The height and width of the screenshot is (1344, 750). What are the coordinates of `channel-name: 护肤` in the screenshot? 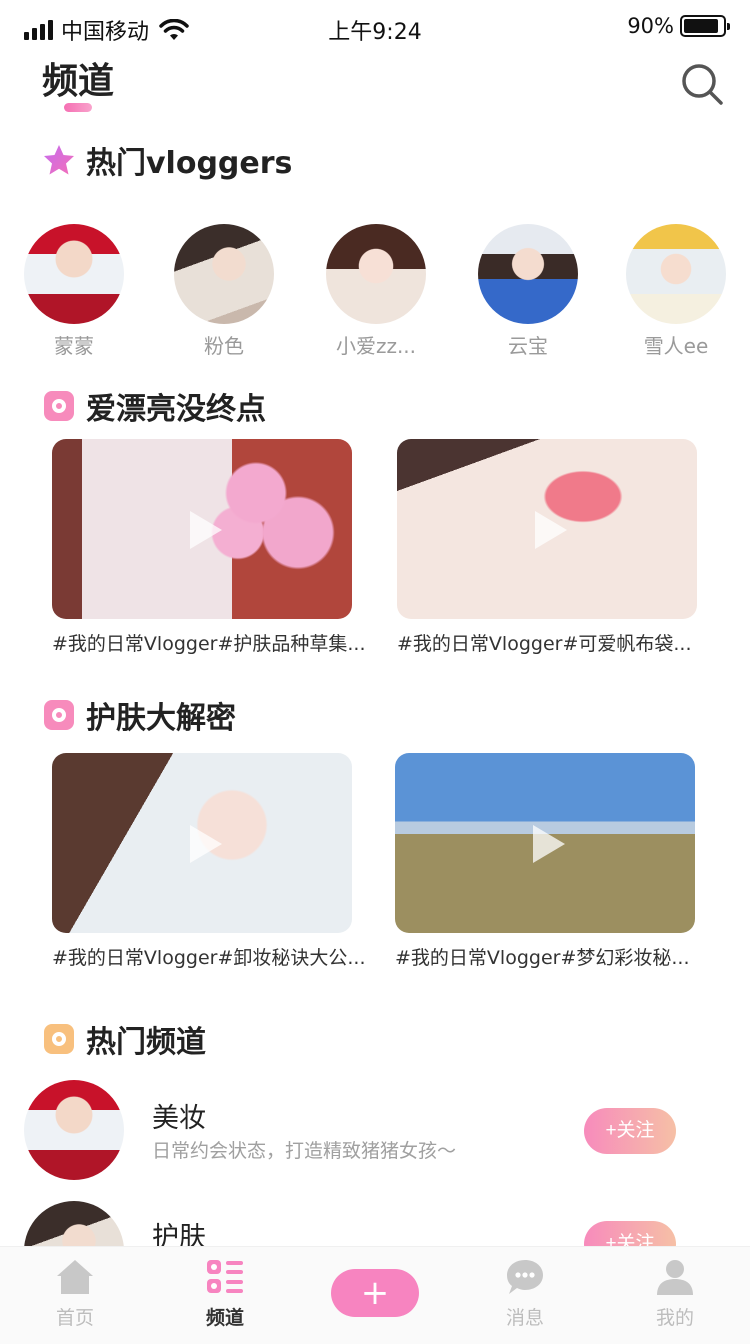 It's located at (179, 1234).